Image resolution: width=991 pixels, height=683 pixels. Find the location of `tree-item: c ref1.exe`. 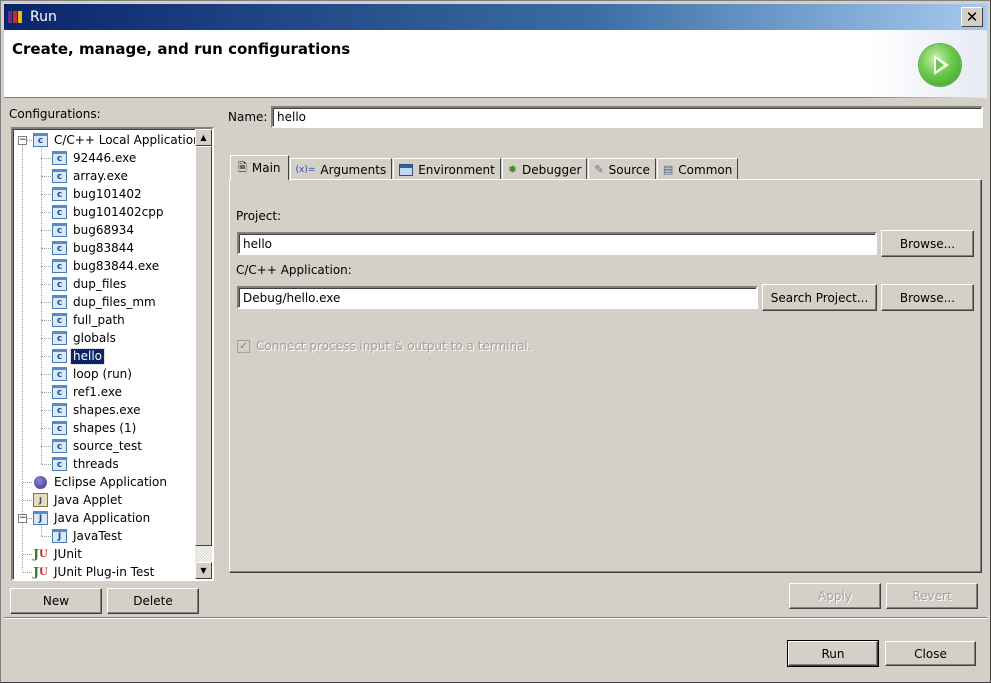

tree-item: c ref1.exe is located at coordinates (88, 392).